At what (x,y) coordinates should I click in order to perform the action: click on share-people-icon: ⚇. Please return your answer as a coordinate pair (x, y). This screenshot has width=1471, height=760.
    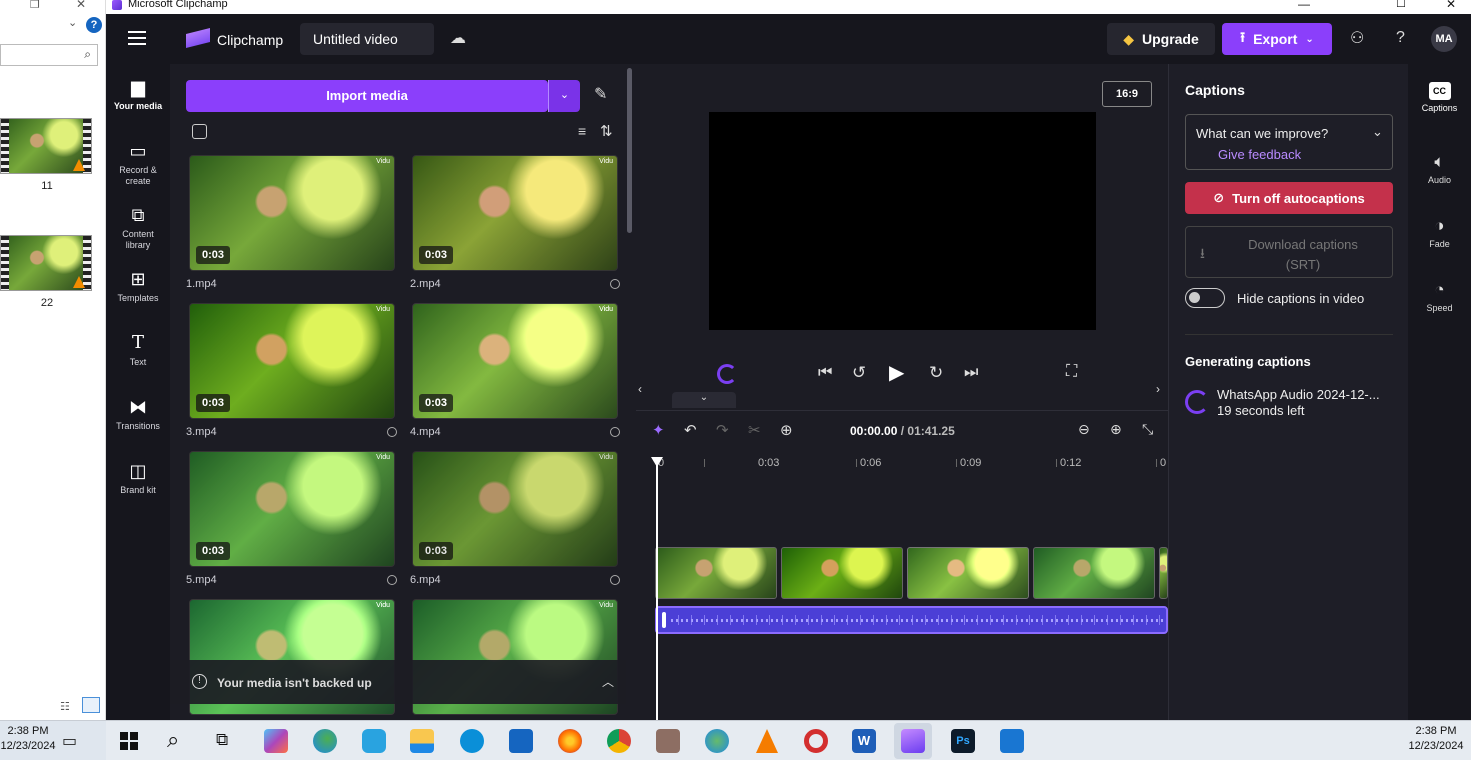
    Looking at the image, I should click on (1357, 38).